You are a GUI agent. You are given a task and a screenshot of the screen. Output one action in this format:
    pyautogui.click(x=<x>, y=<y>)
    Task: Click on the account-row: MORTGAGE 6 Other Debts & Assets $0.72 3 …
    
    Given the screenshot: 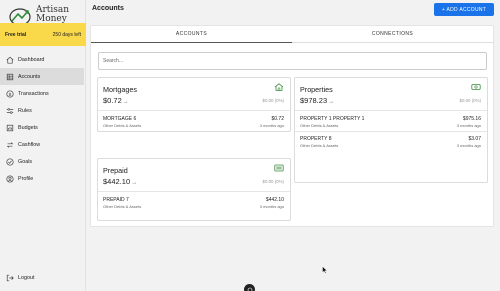 What is the action you would take?
    pyautogui.click(x=194, y=121)
    